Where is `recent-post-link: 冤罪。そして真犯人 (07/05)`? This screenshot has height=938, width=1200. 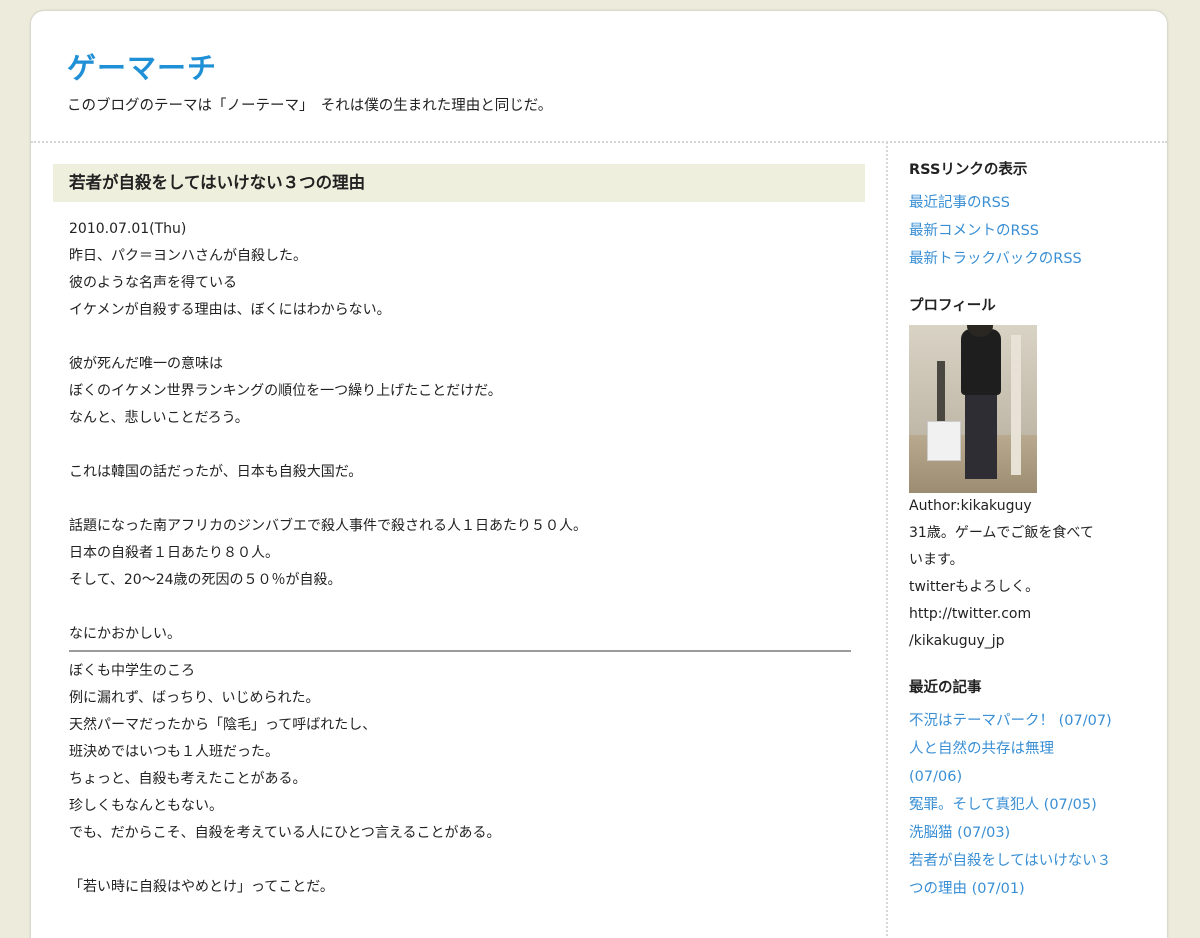
recent-post-link: 冤罪。そして真犯人 (07/05) is located at coordinates (1034, 805).